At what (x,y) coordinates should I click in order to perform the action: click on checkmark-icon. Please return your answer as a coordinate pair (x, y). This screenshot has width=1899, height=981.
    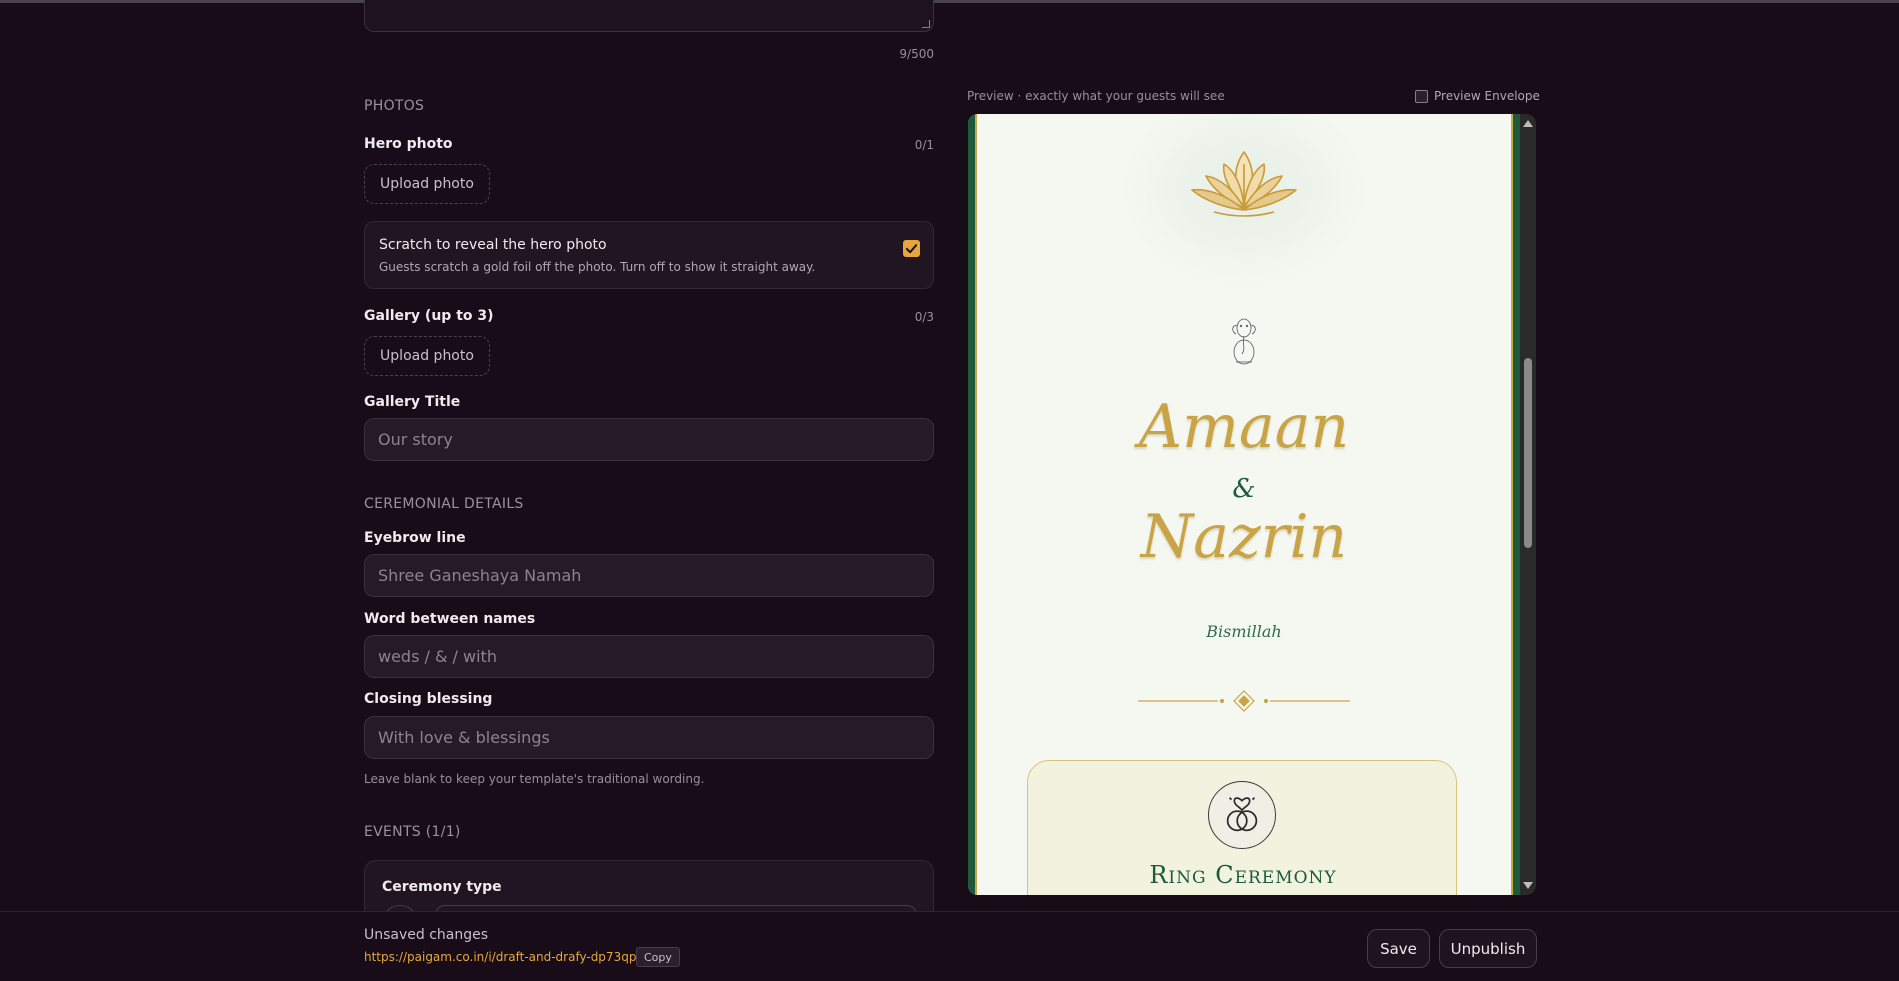
    Looking at the image, I should click on (911, 249).